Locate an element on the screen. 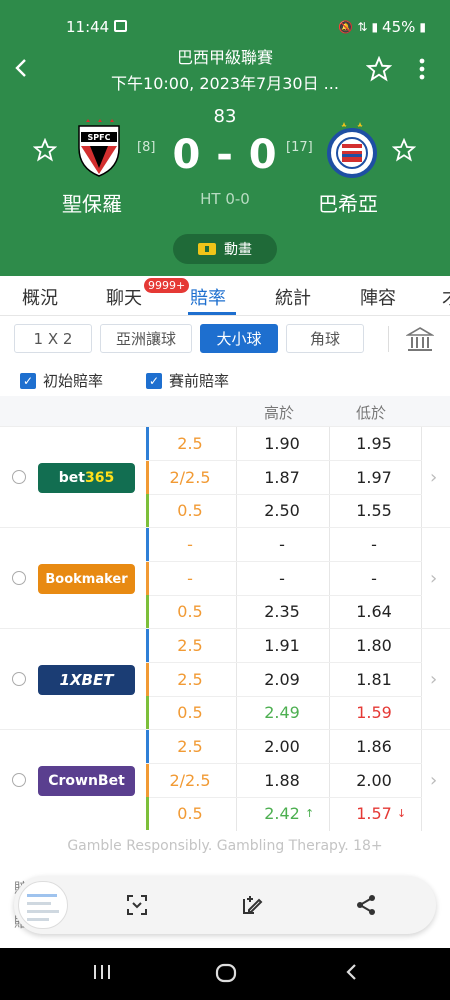  away-team-name: 巴希亞 is located at coordinates (348, 202).